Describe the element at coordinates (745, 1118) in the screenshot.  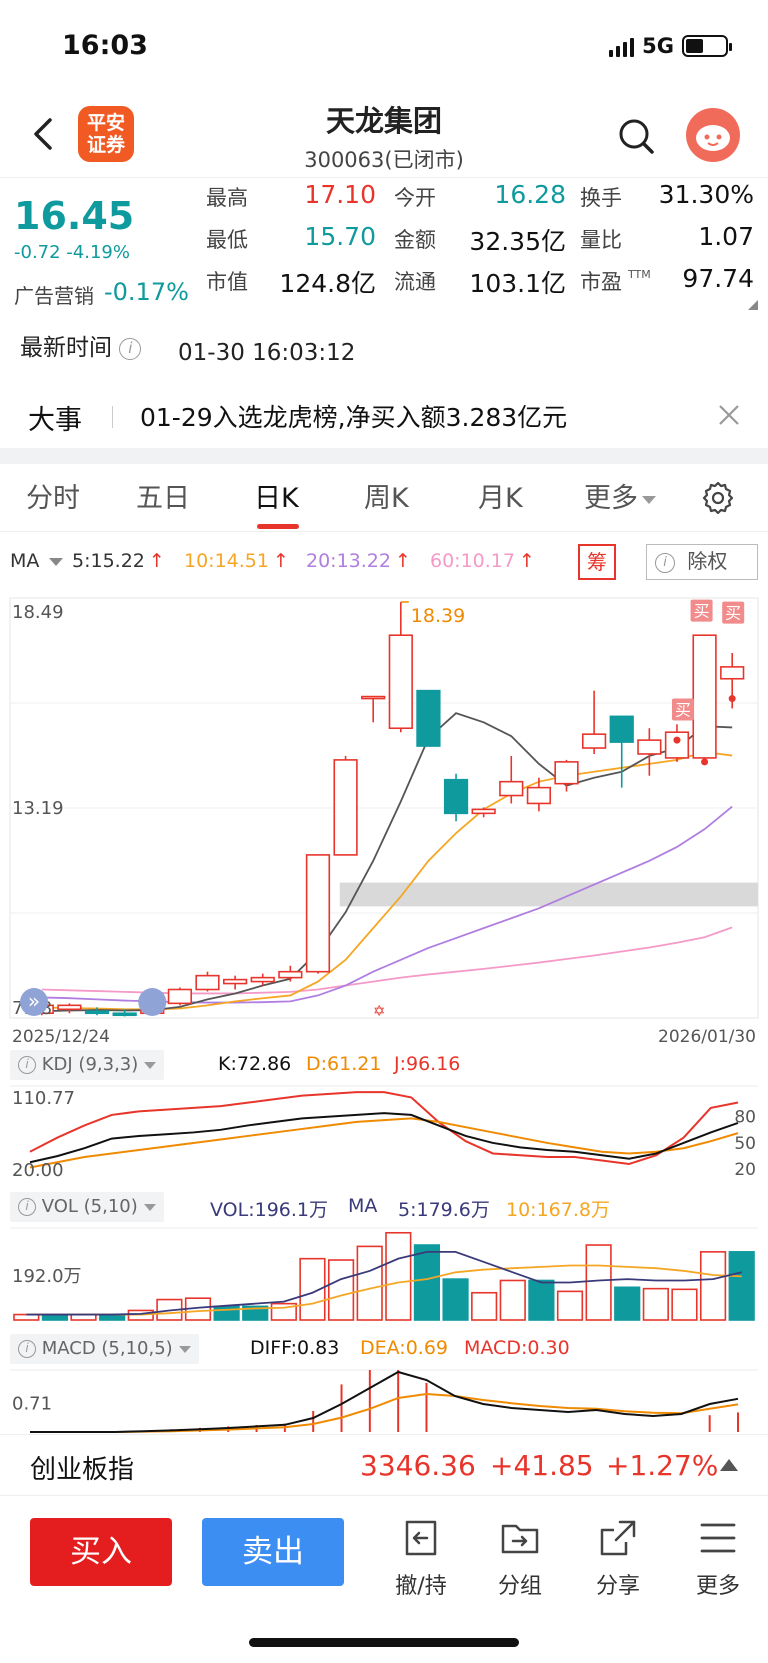
I see `kdj-level-80: 80` at that location.